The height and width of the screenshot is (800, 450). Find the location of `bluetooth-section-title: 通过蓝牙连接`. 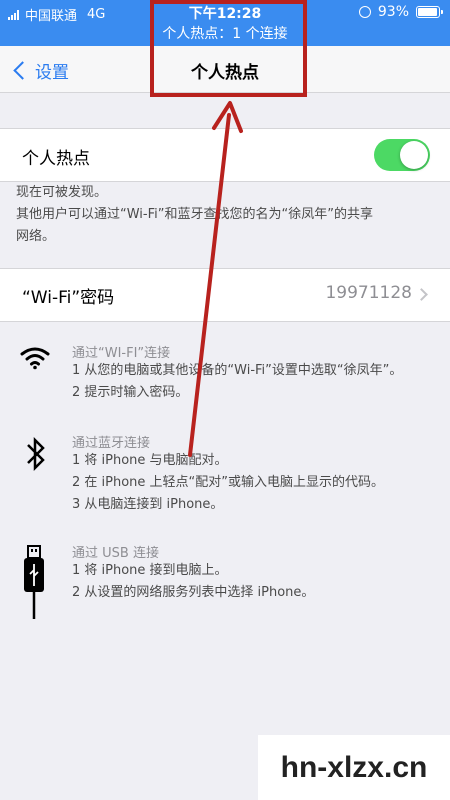

bluetooth-section-title: 通过蓝牙连接 is located at coordinates (111, 443).